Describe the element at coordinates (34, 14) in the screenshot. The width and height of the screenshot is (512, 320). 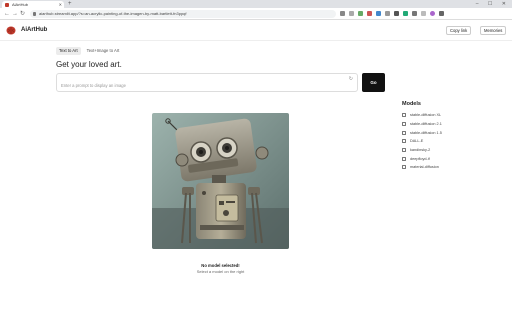
I see `lock-icon` at that location.